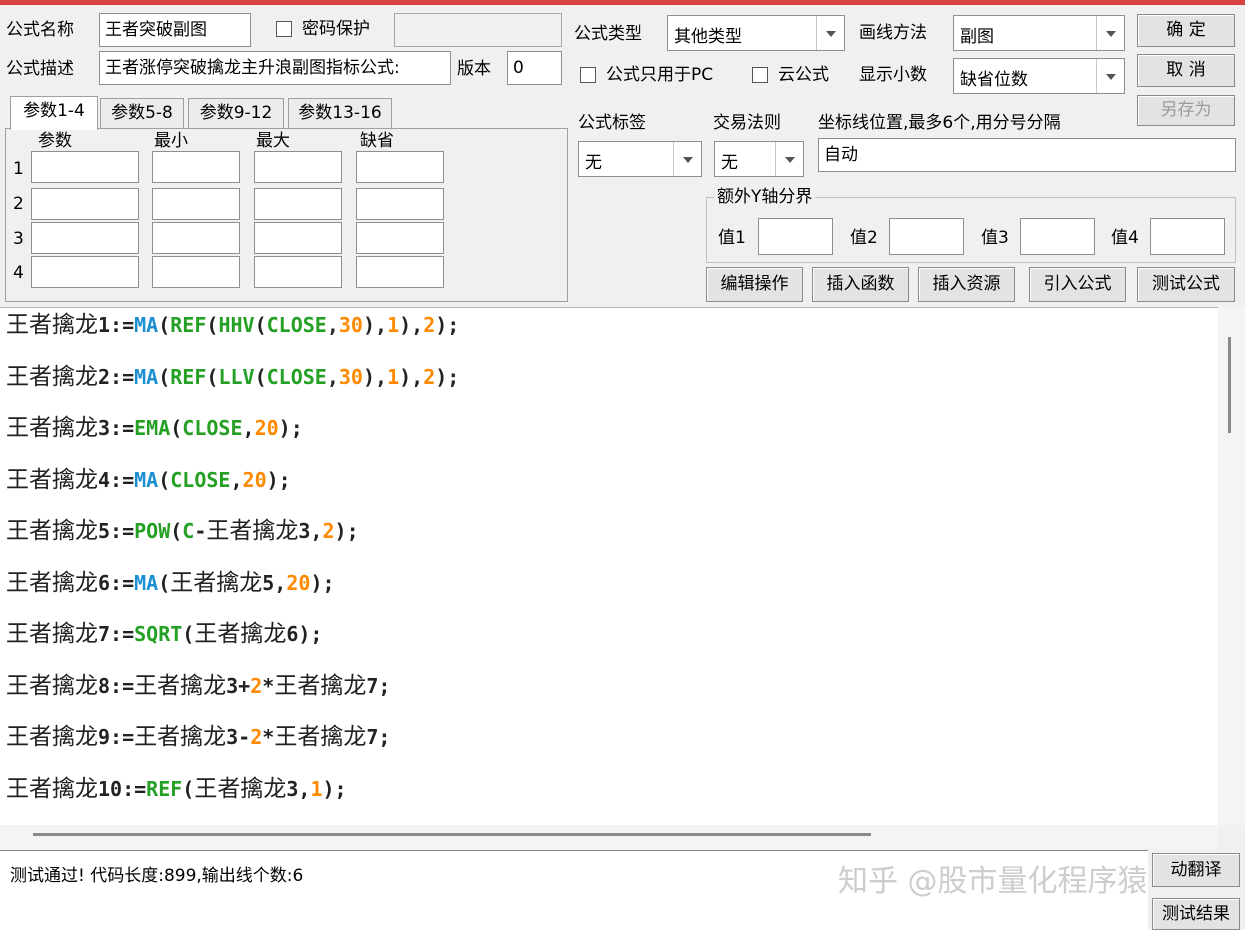 The width and height of the screenshot is (1245, 930). I want to click on param-4-name, so click(85, 272).